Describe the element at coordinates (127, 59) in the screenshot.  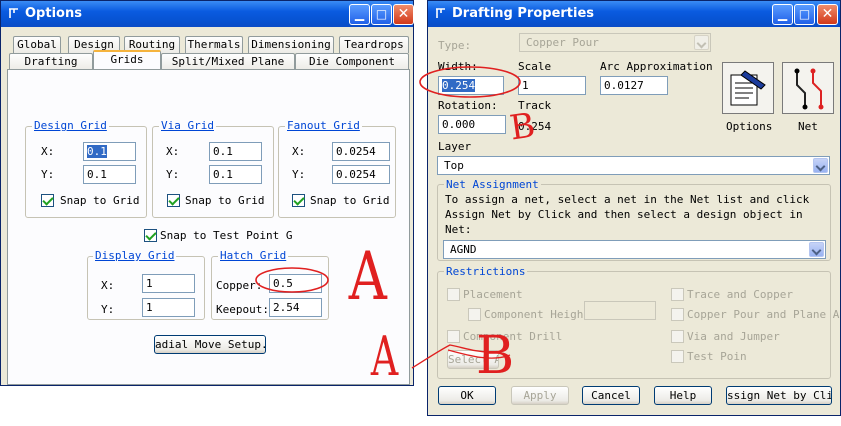
I see `tab-grids: Grids` at that location.